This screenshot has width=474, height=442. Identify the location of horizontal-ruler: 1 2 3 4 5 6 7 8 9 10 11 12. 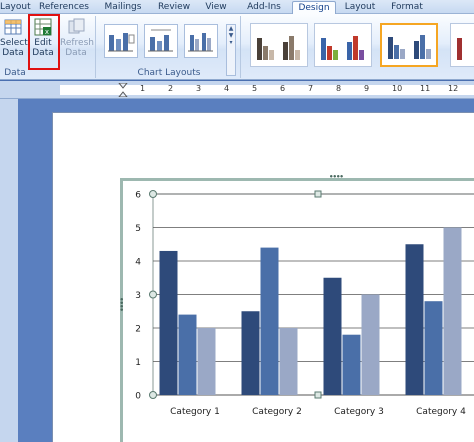
(237, 90).